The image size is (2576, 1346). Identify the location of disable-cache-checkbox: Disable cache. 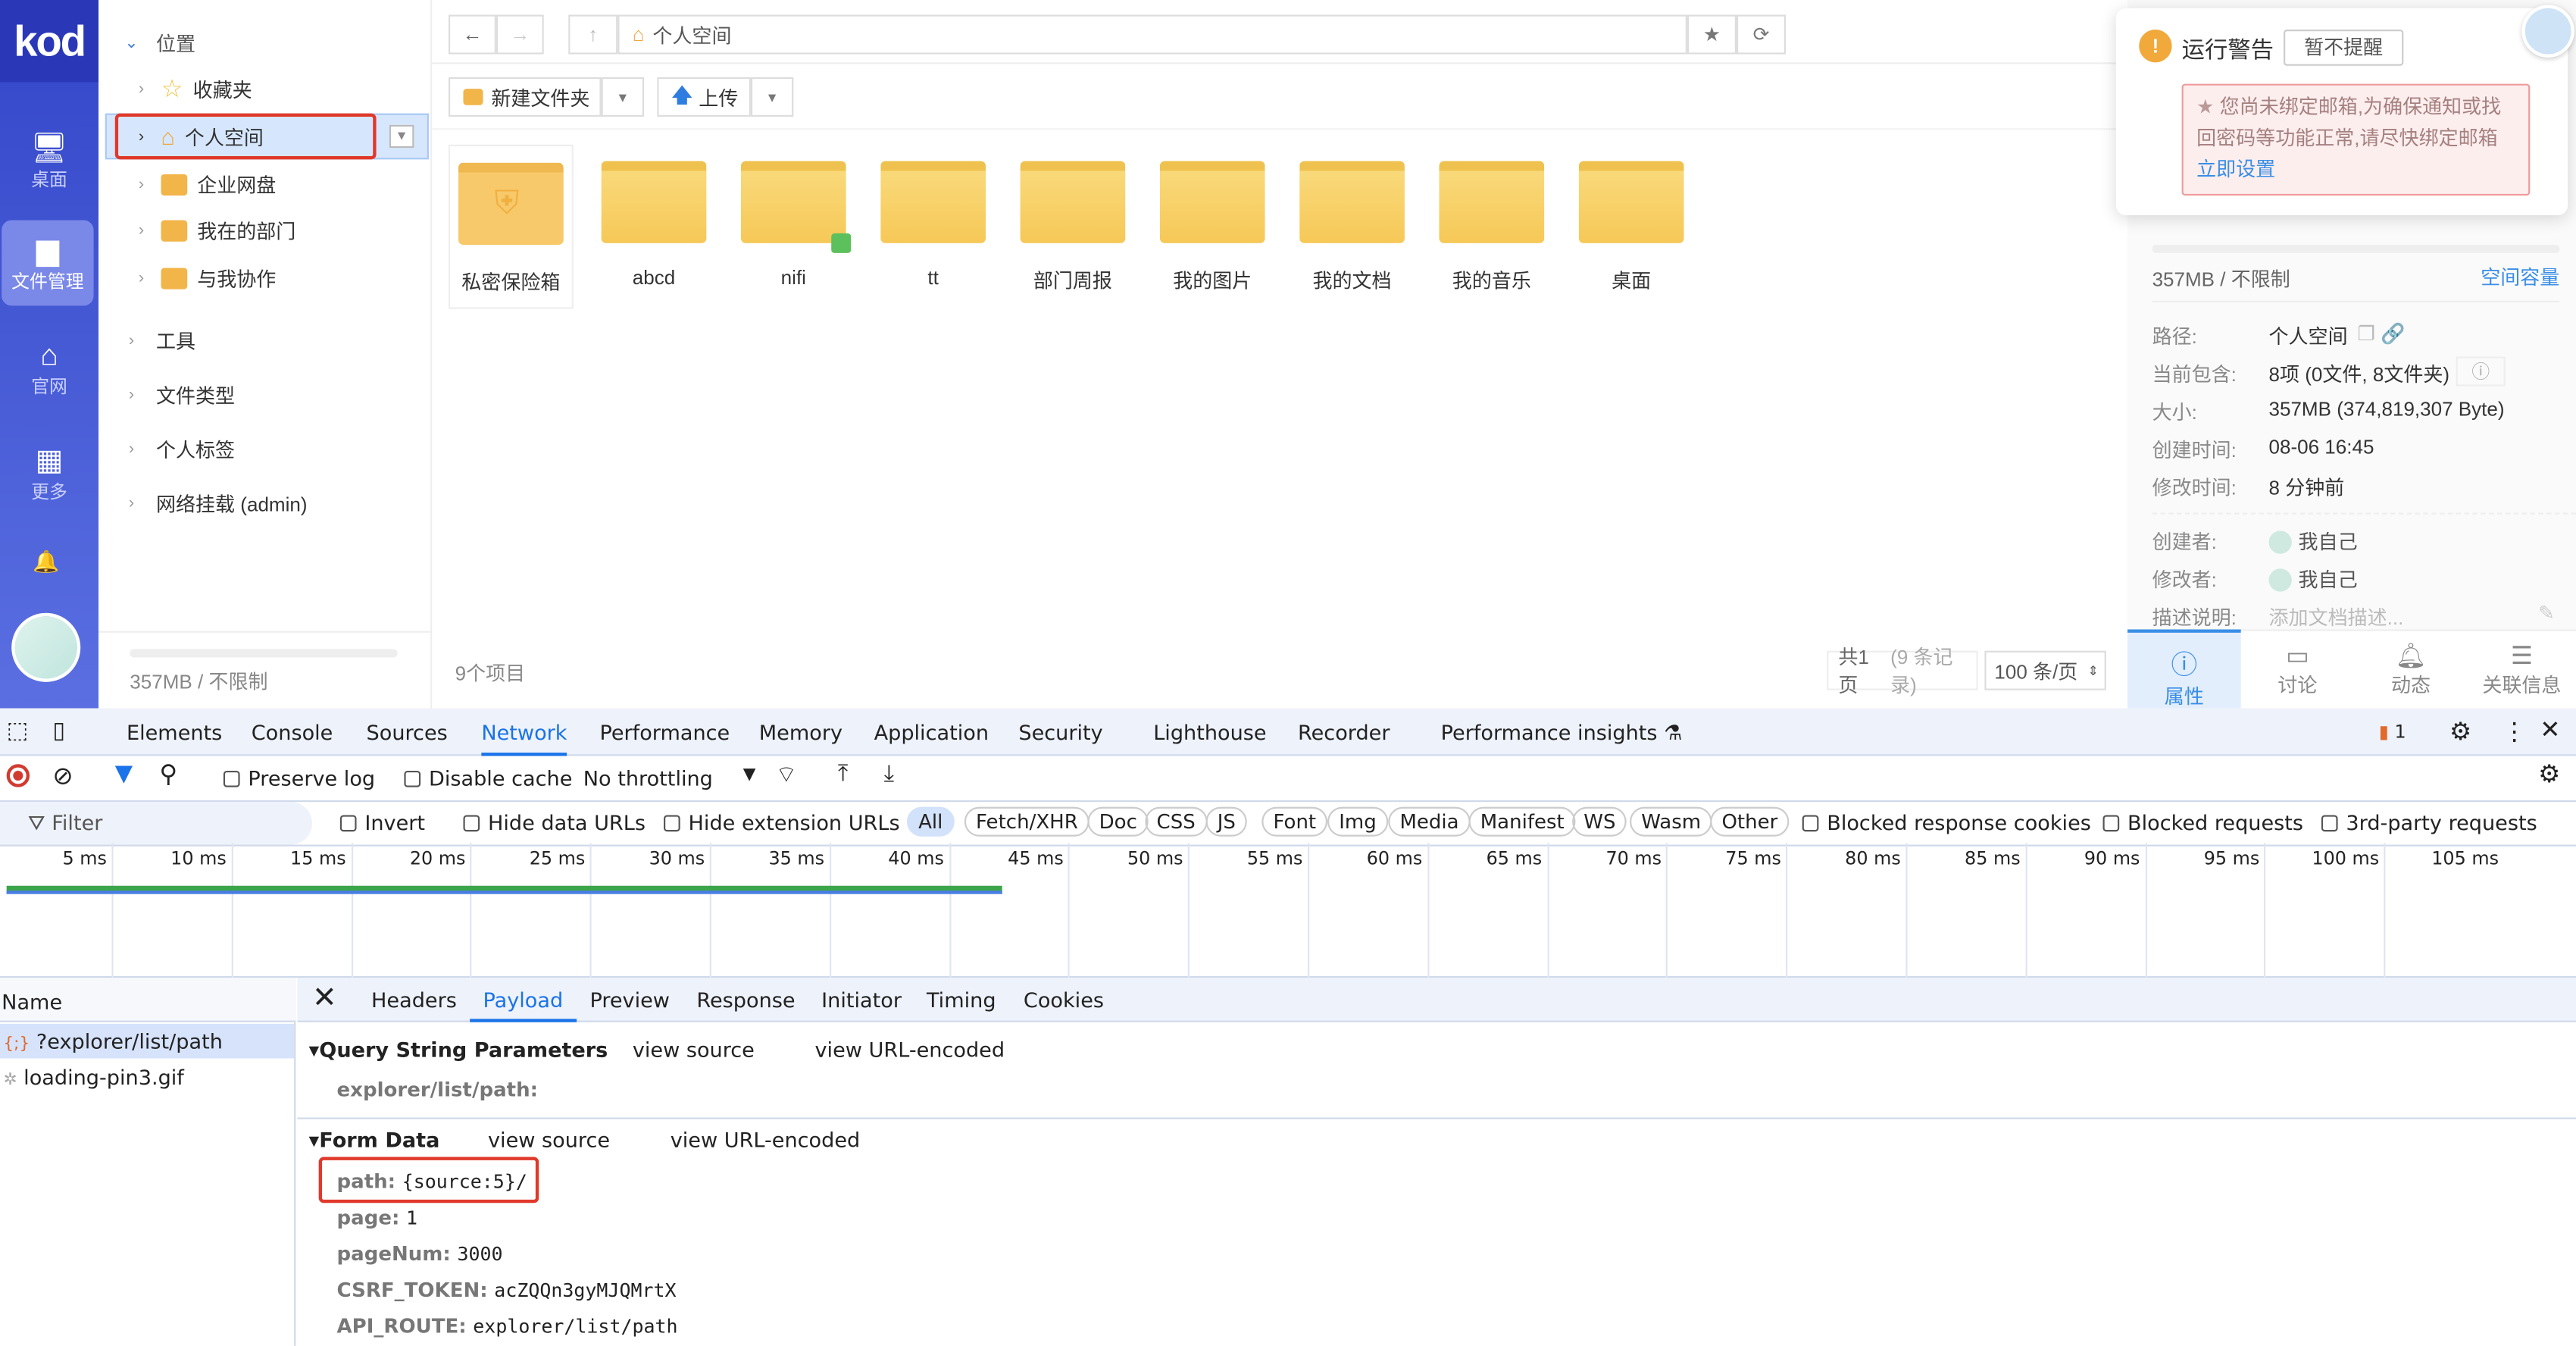
(488, 777).